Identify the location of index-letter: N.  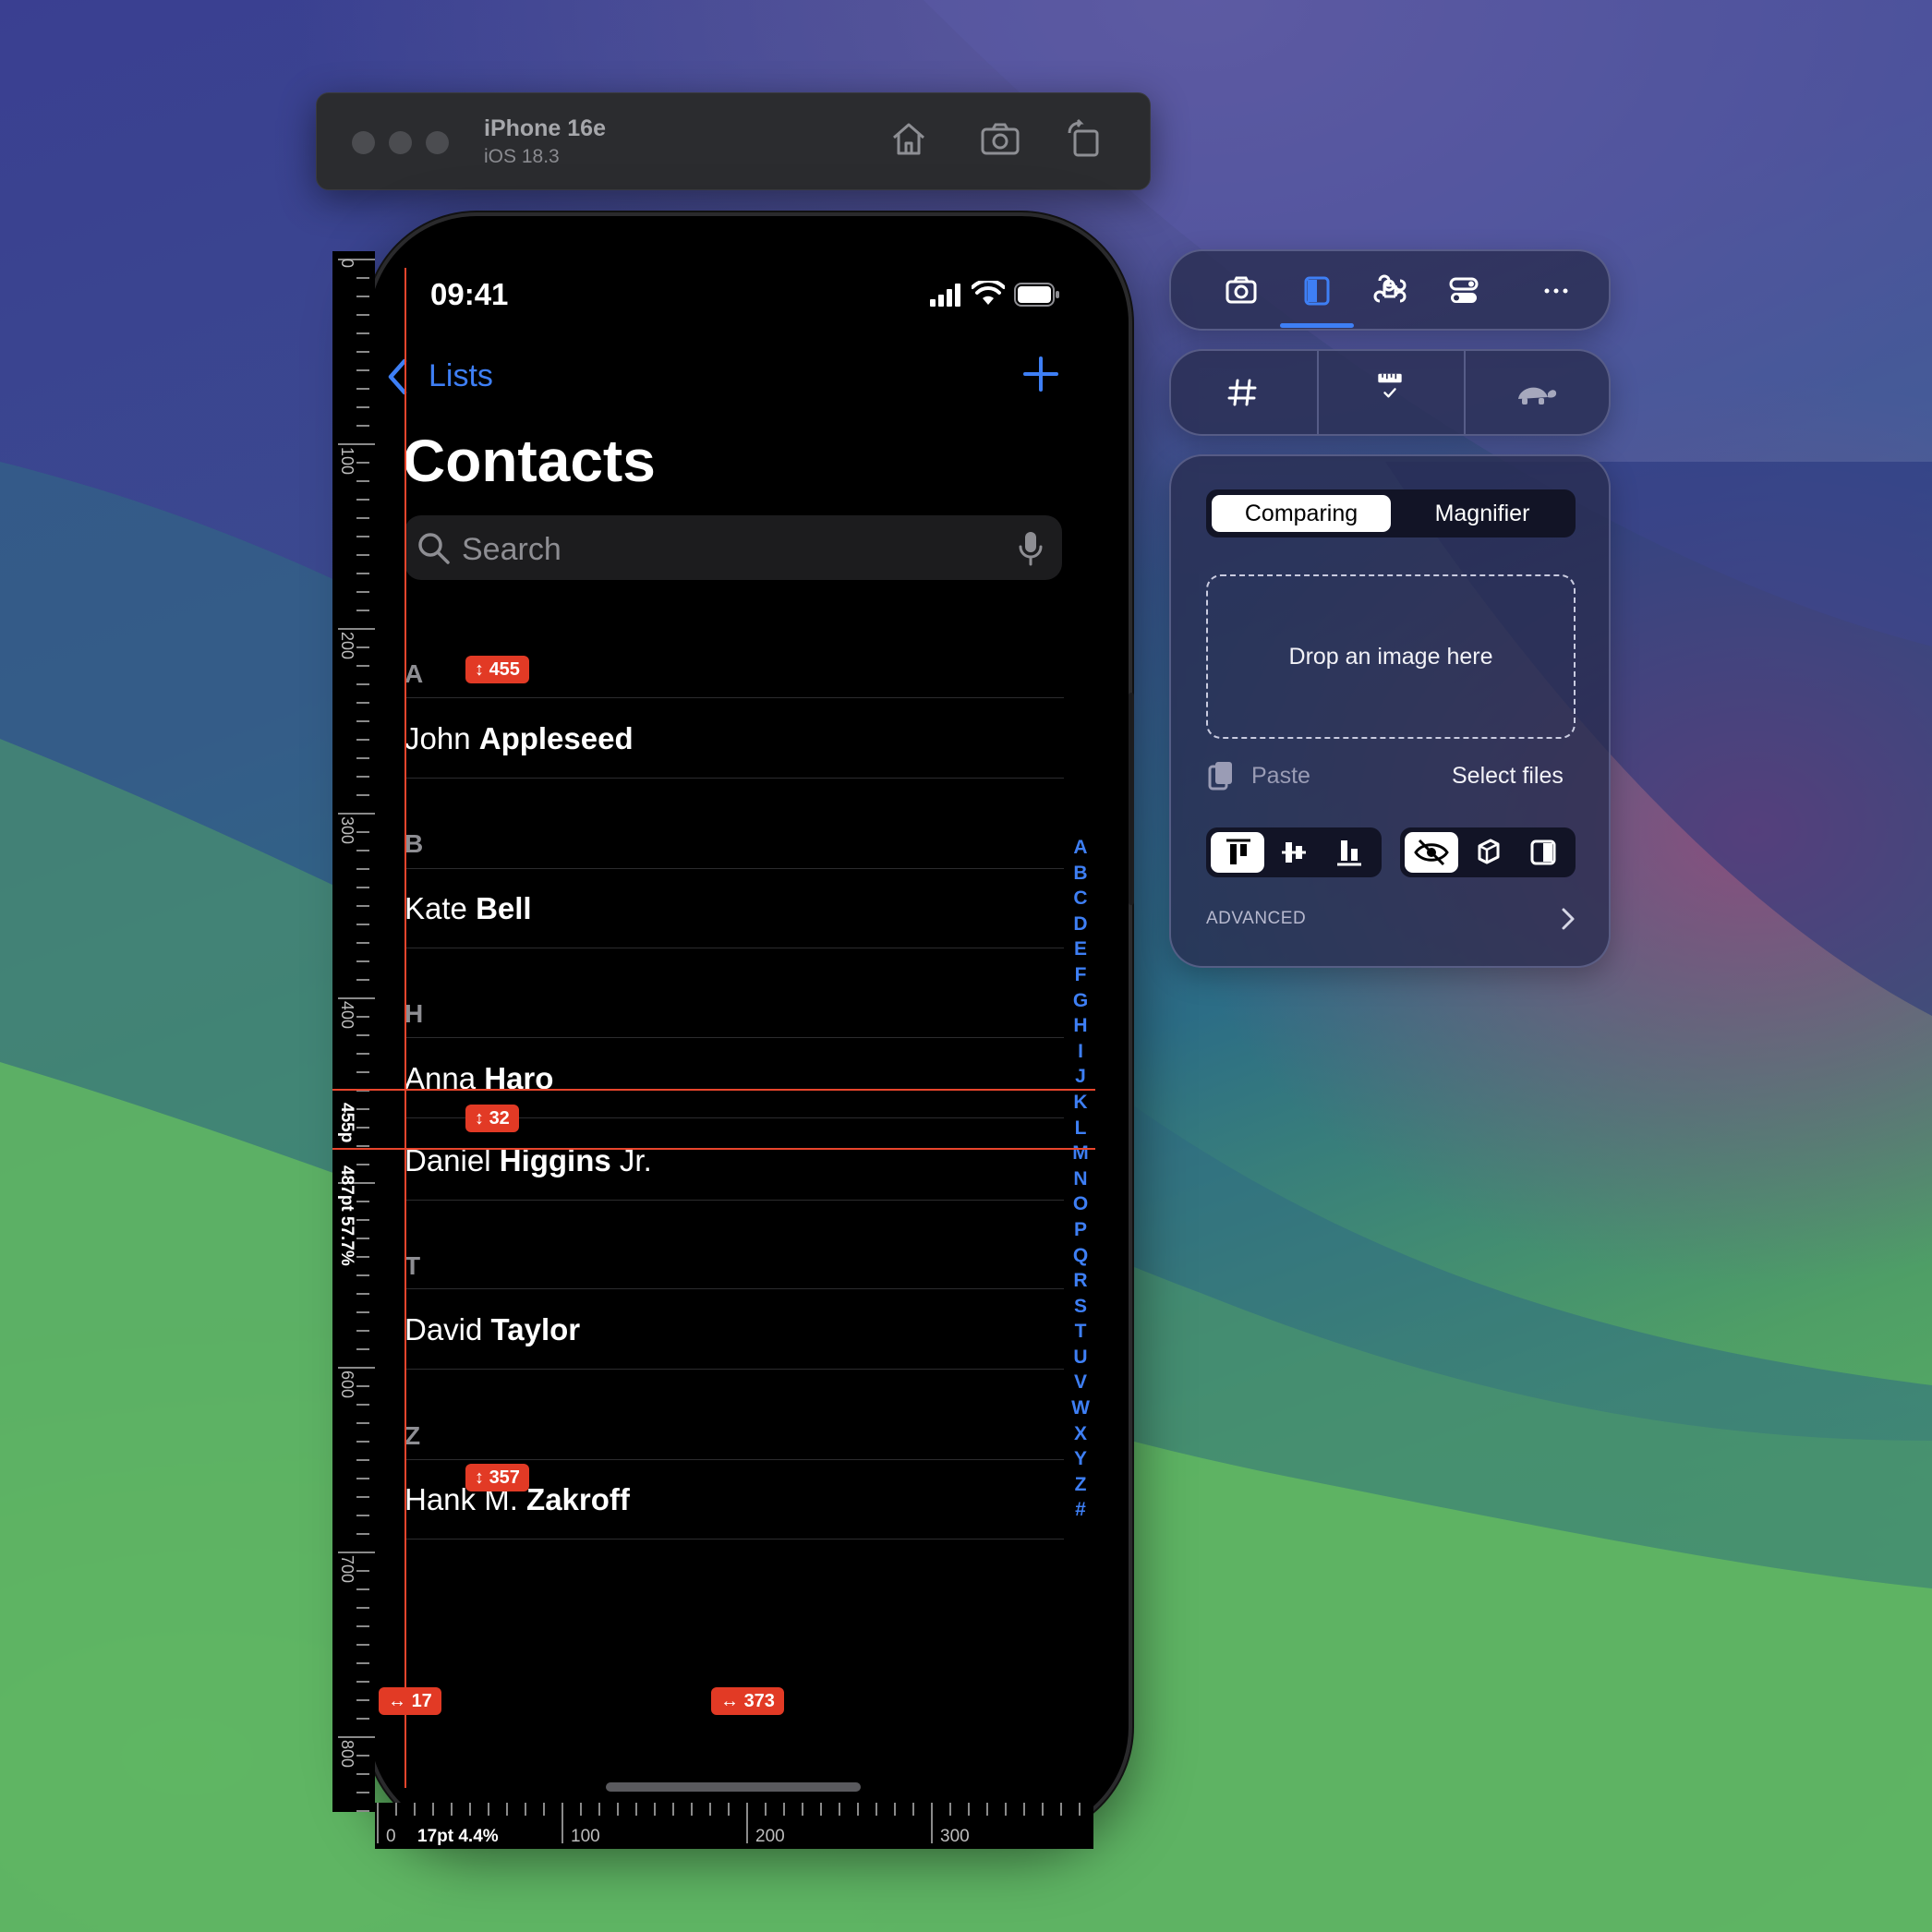
(1080, 1179).